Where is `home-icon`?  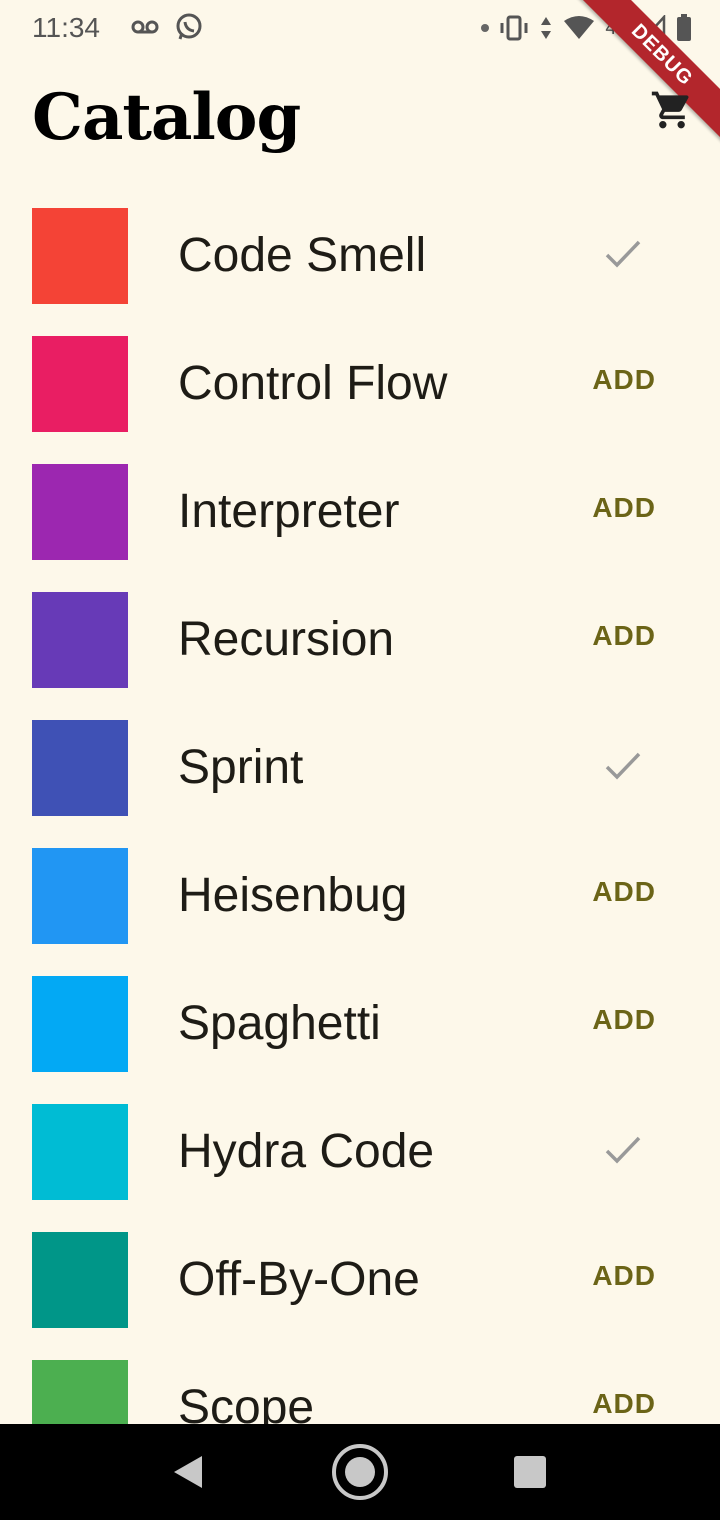 home-icon is located at coordinates (360, 1472).